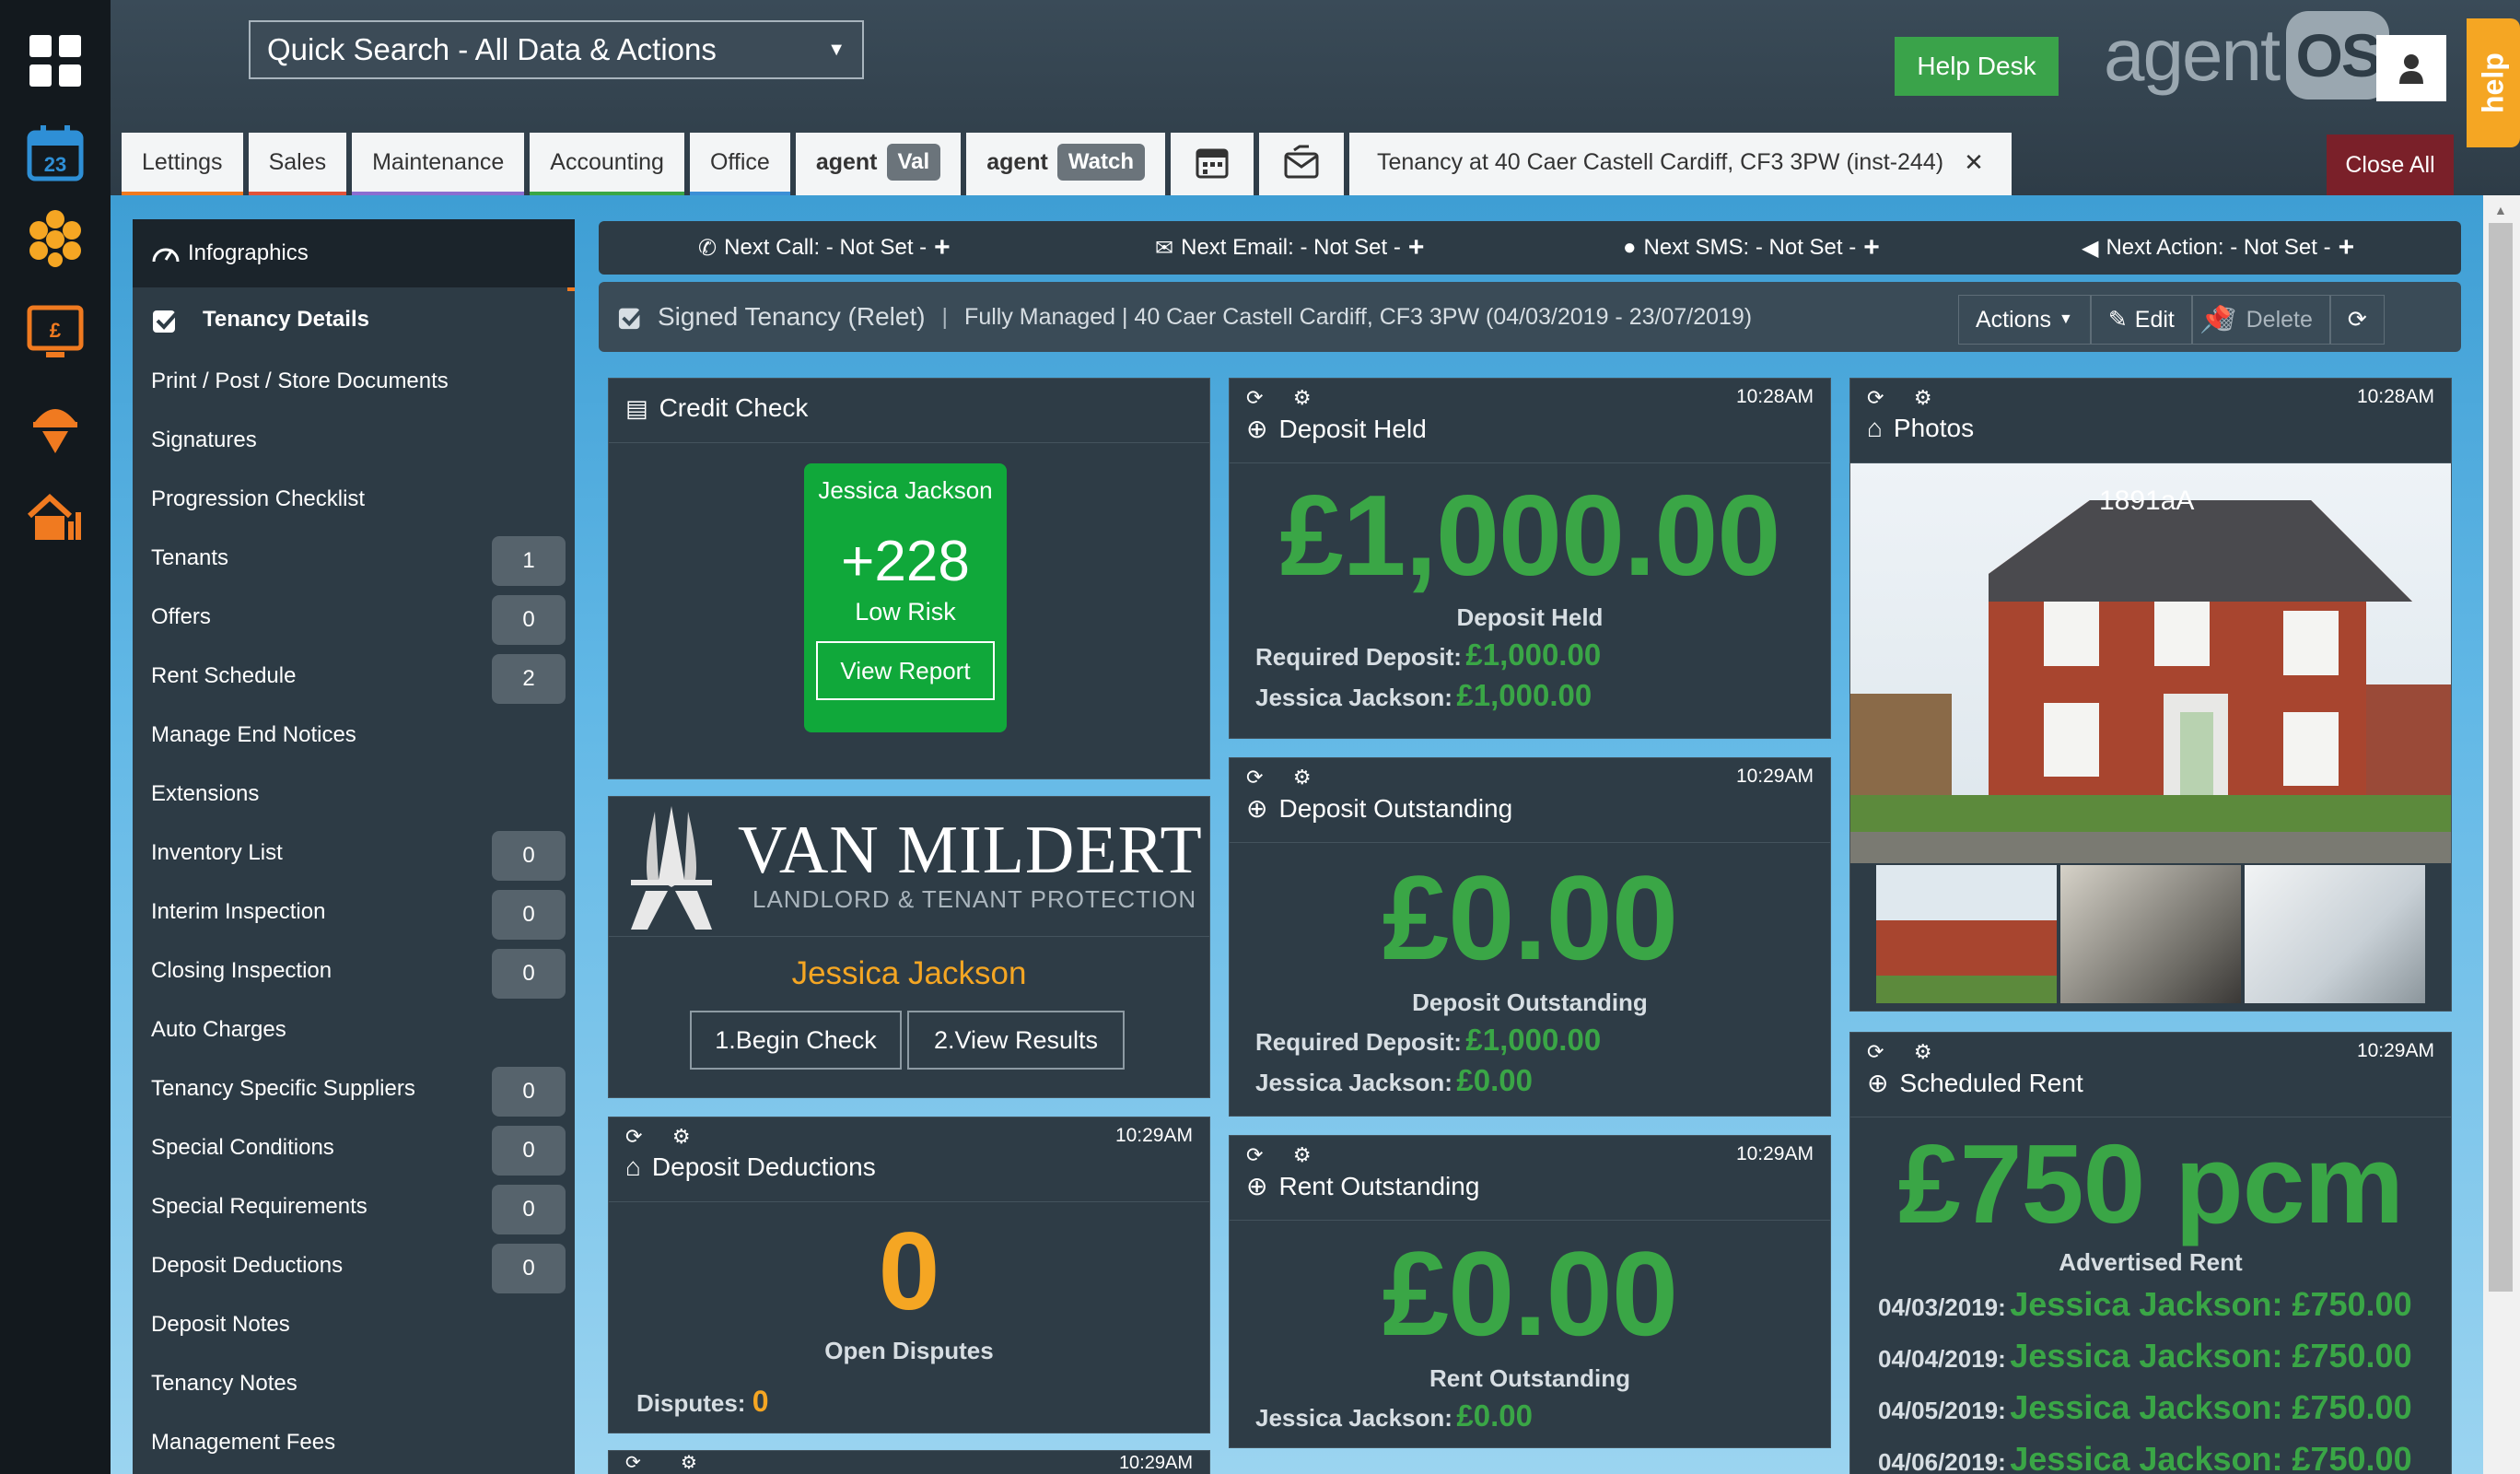 The image size is (2520, 1474). I want to click on sidebar-item-deposit-deductions: Deposit Deductions 0, so click(354, 1265).